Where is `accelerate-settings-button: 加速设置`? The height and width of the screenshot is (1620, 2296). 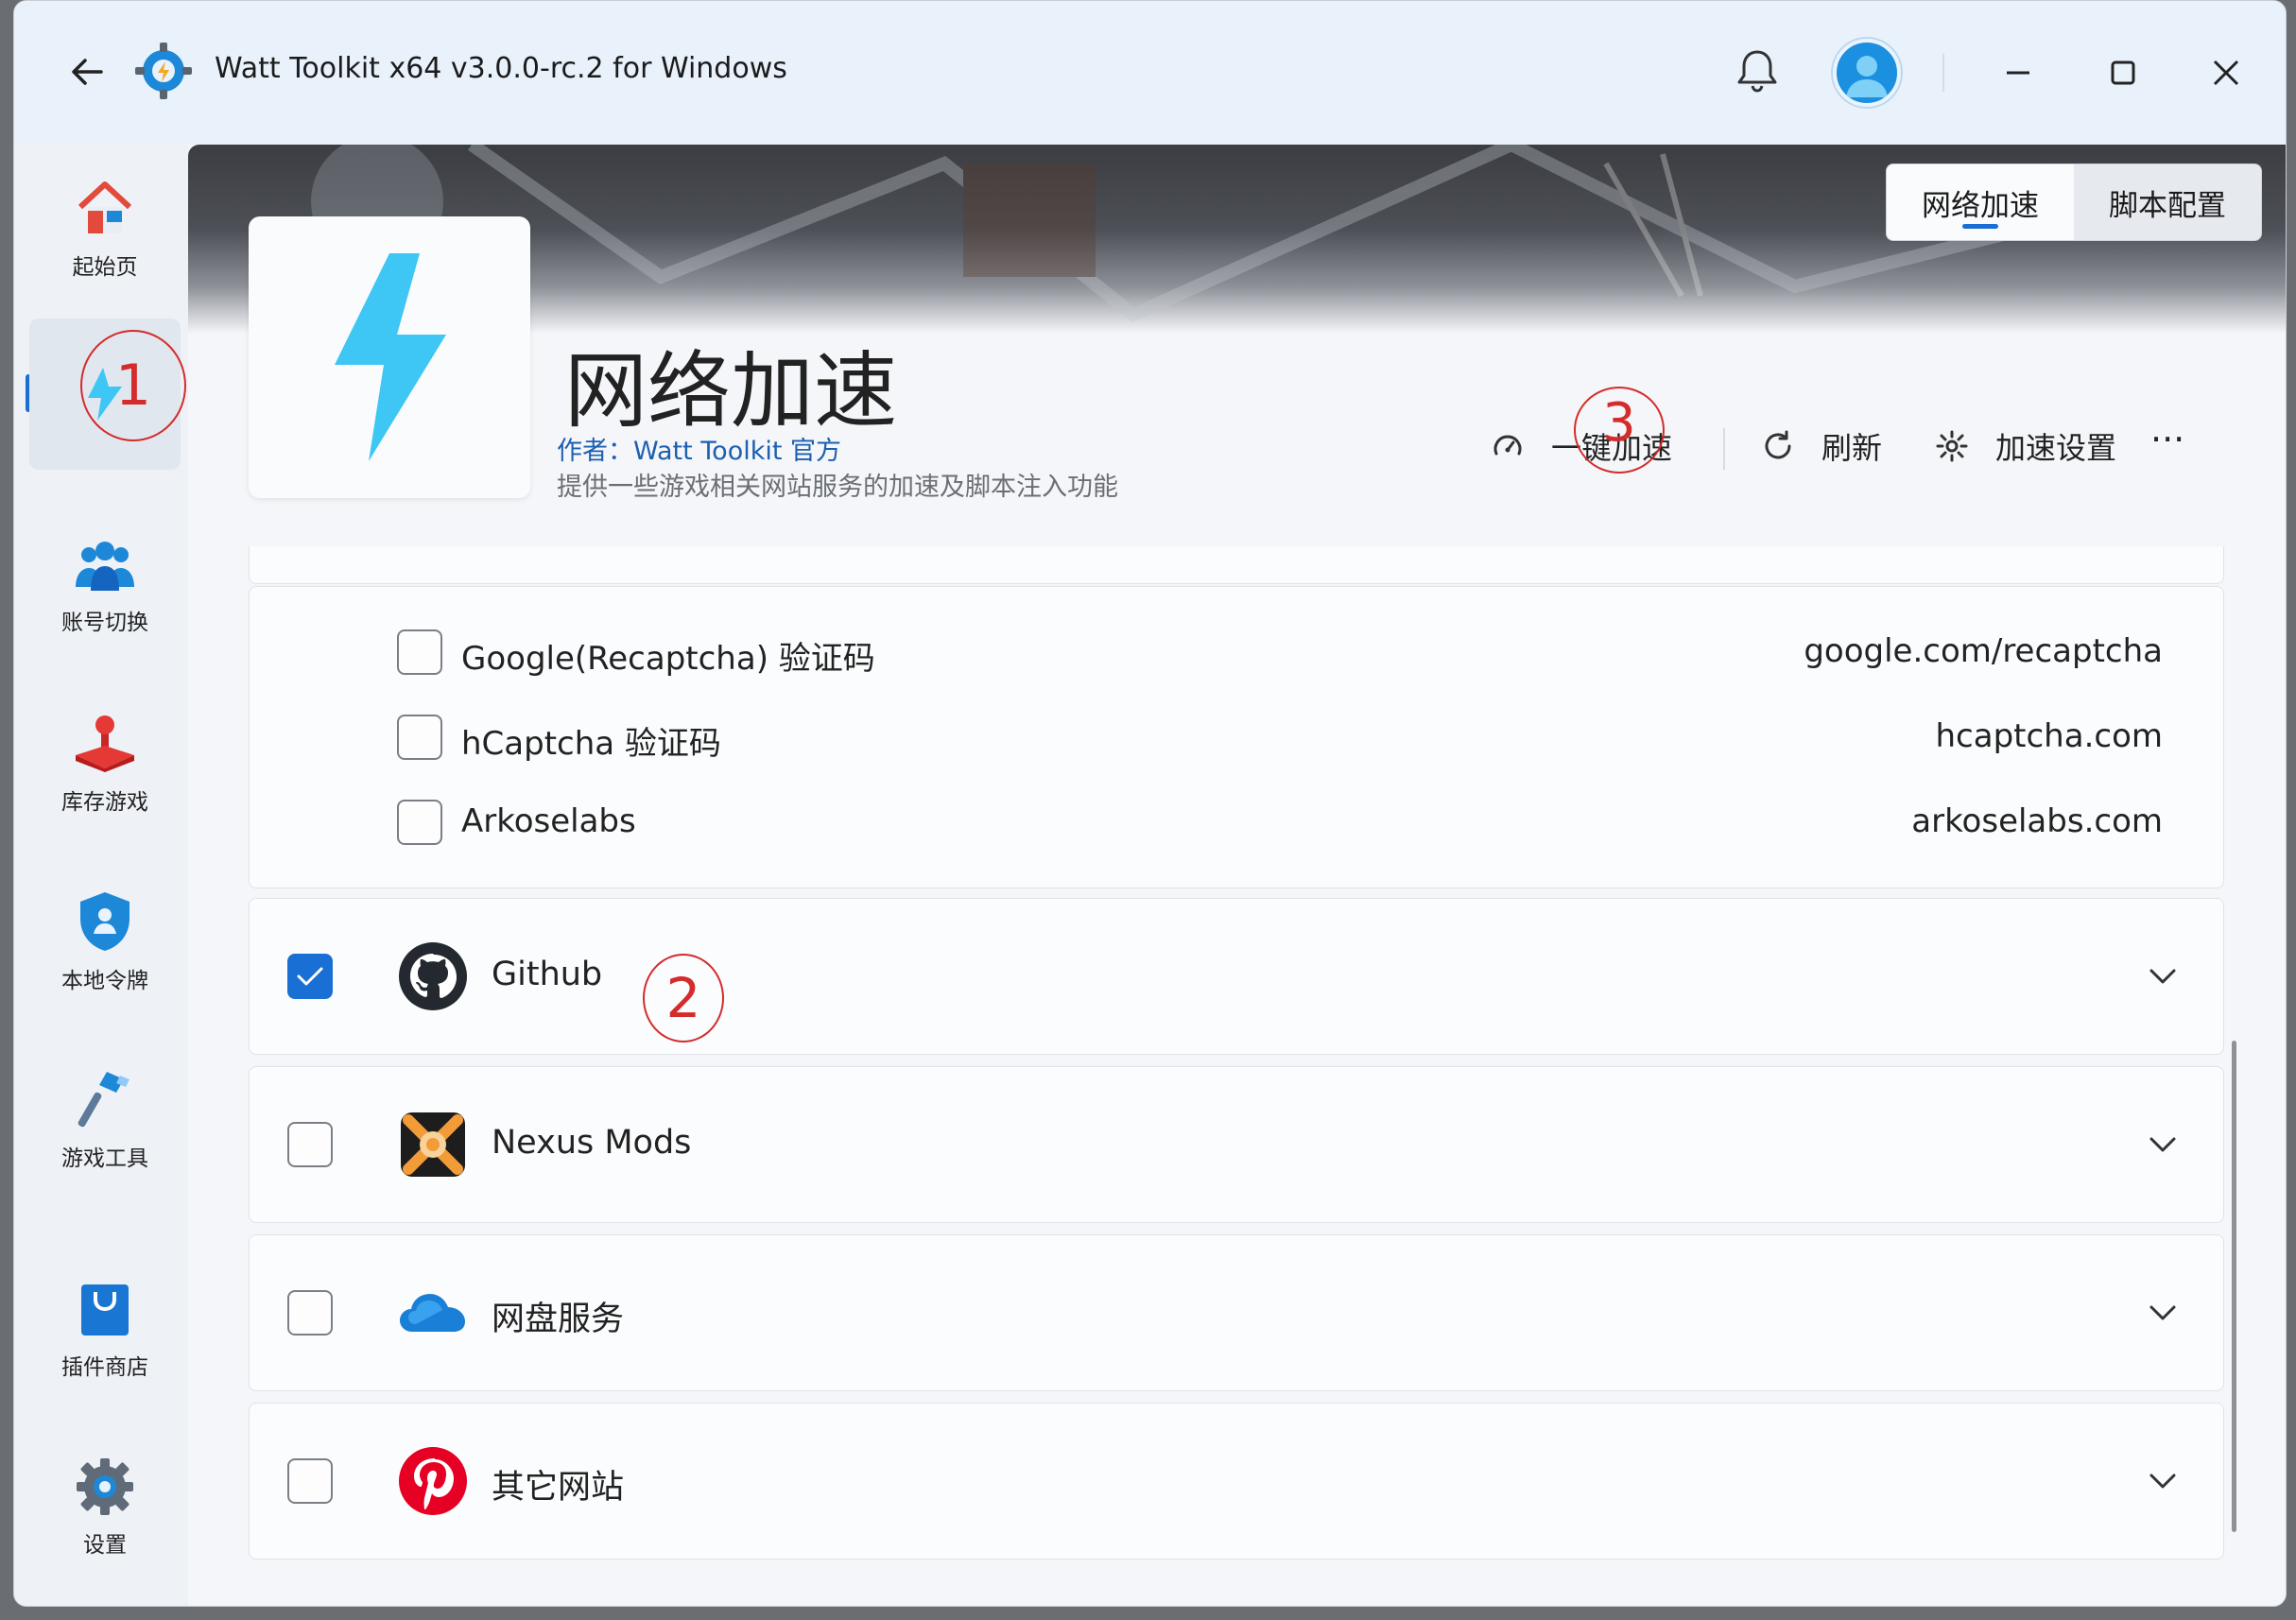 accelerate-settings-button: 加速设置 is located at coordinates (2025, 446).